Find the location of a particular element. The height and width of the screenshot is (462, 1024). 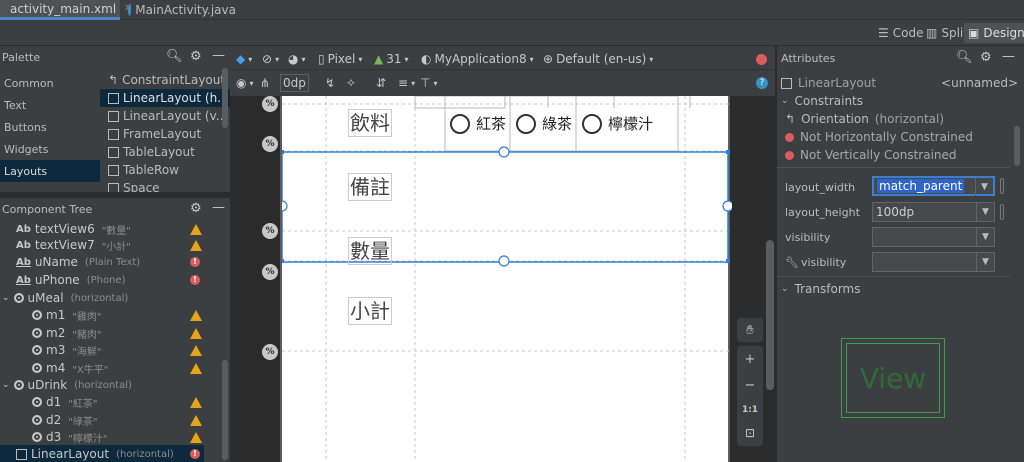

component-id: <unnamed> is located at coordinates (979, 83).